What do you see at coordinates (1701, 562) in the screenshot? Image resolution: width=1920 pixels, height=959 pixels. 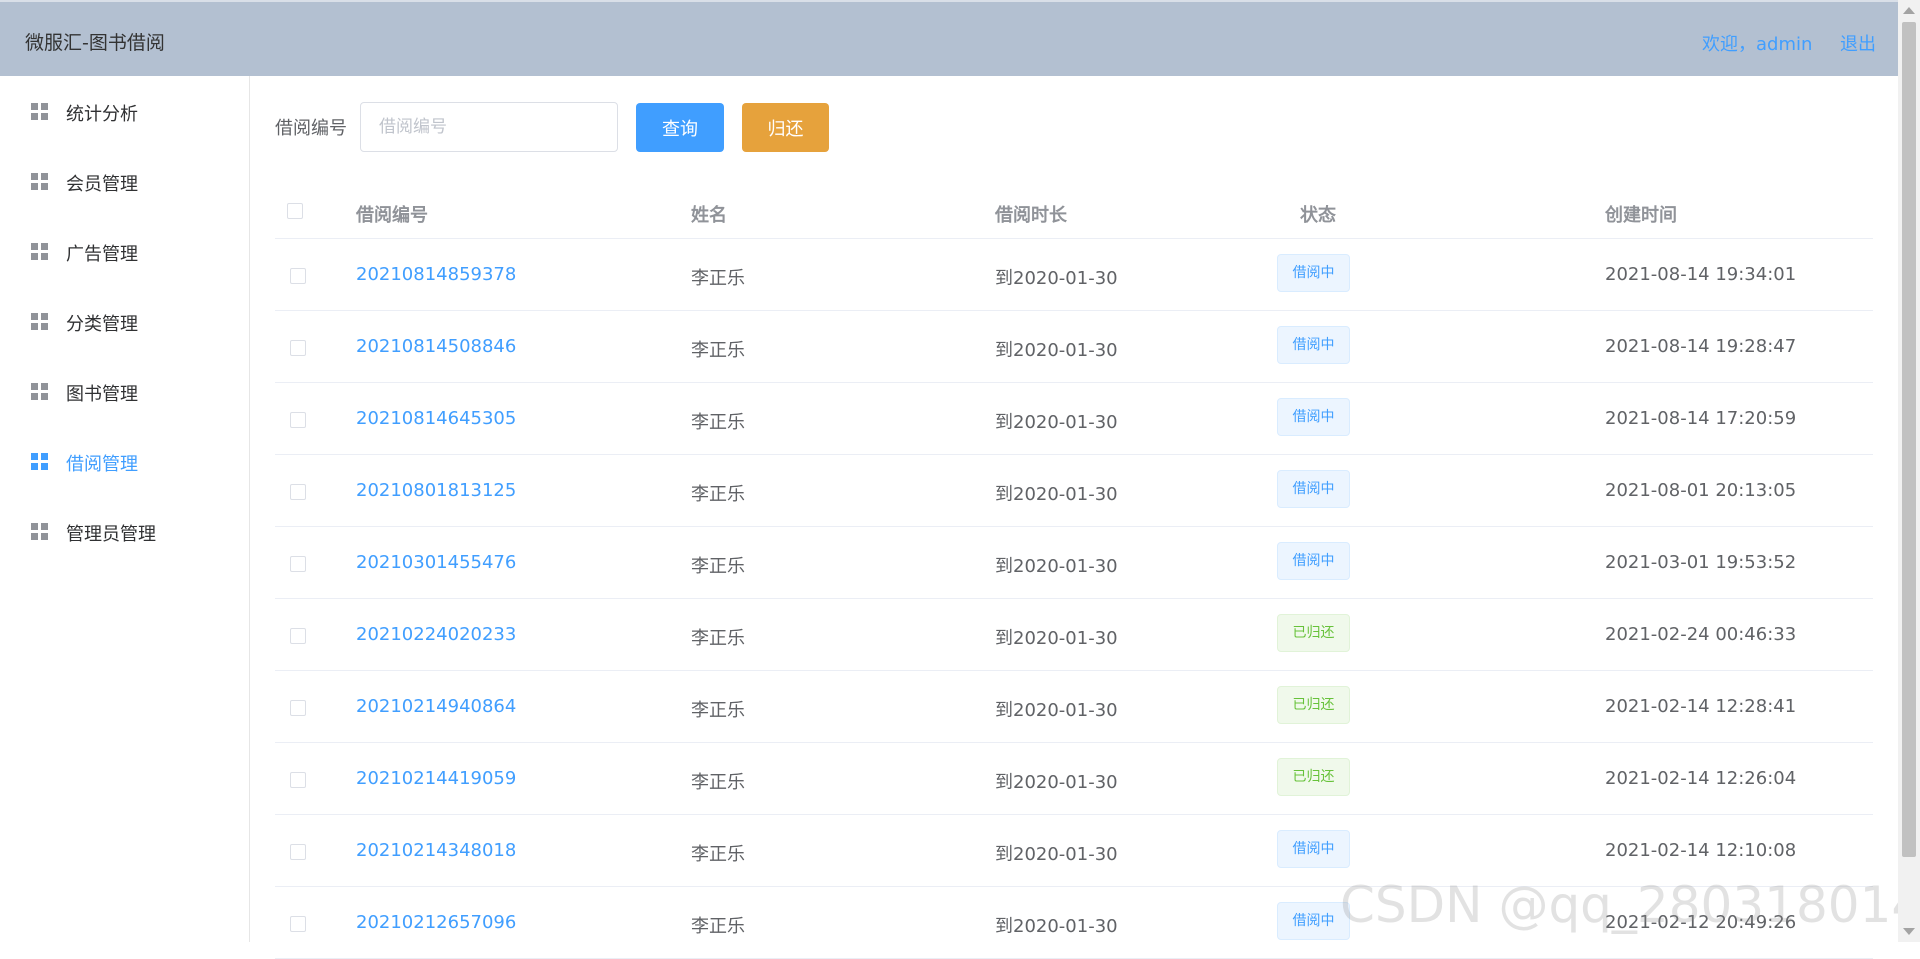 I see `created-time: 2021-03-01 19:53:52` at bounding box center [1701, 562].